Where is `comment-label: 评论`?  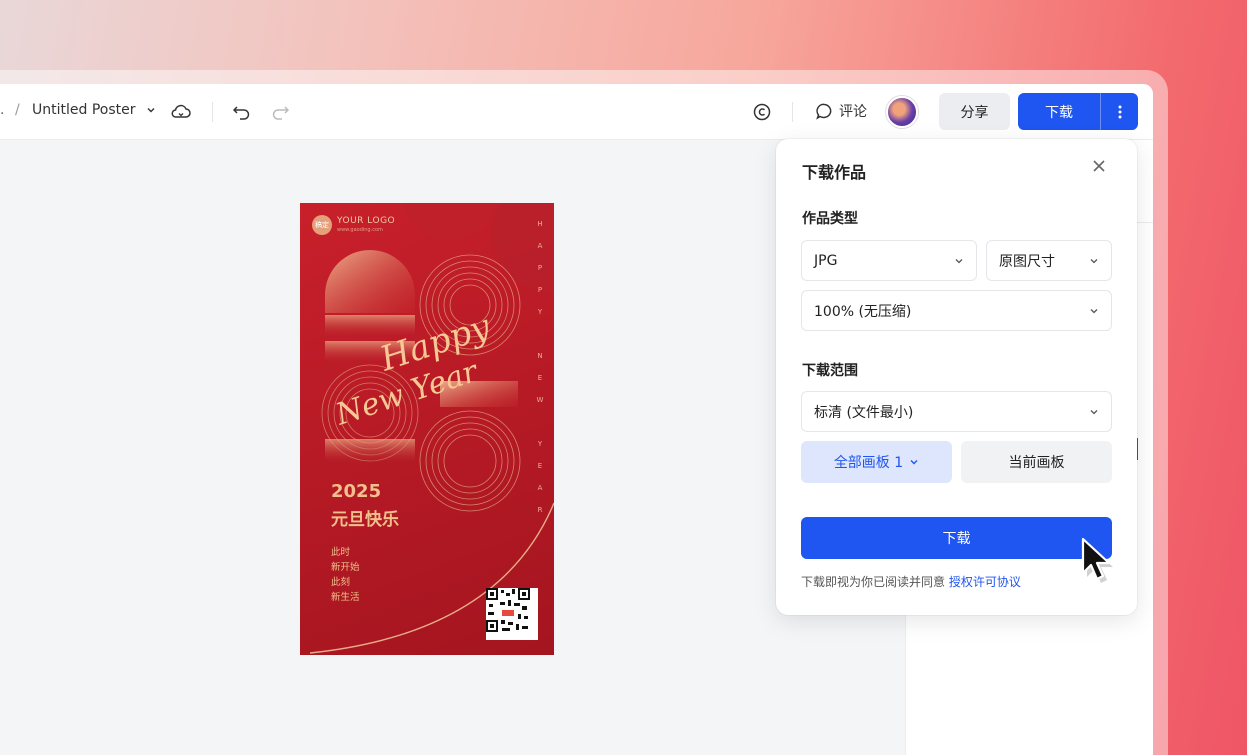 comment-label: 评论 is located at coordinates (853, 112).